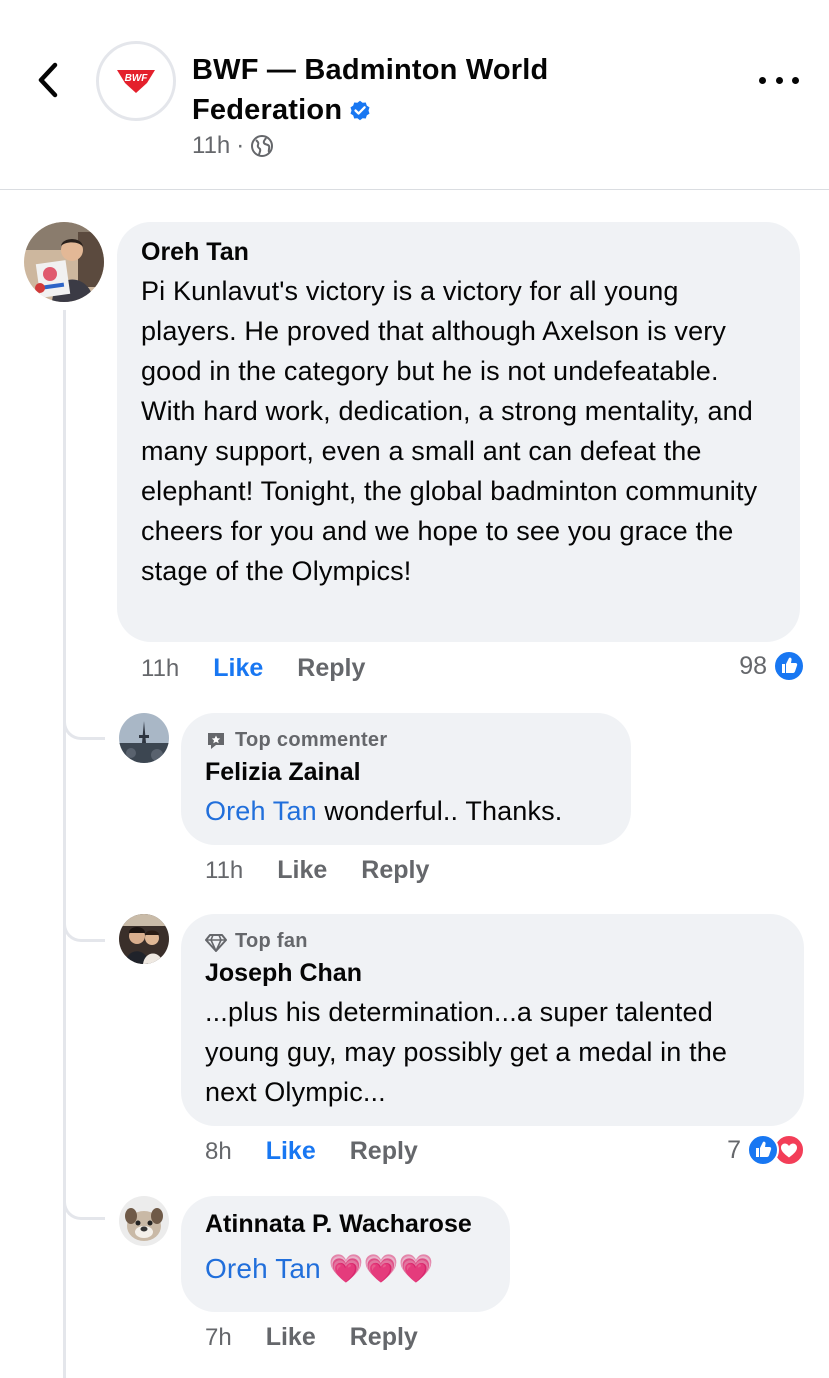 Image resolution: width=829 pixels, height=1378 pixels. I want to click on reply-text-body: 💗💗💗, so click(377, 1268).